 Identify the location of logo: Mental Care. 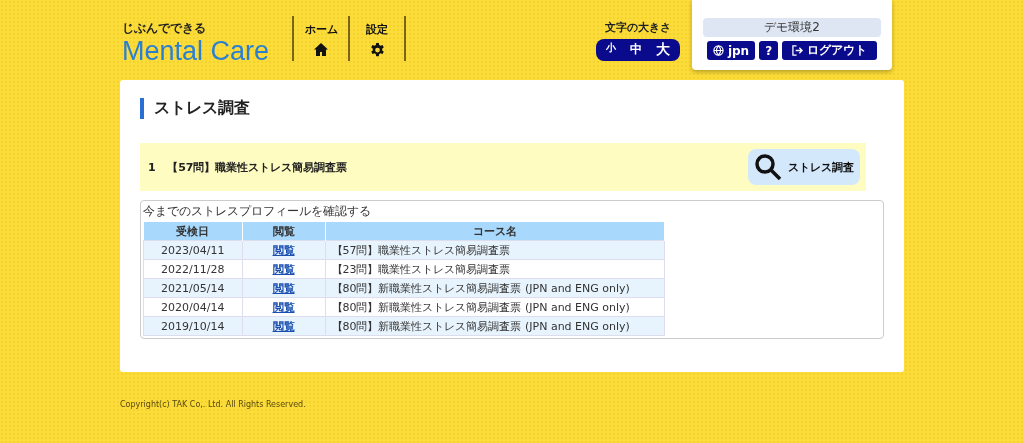
(196, 51).